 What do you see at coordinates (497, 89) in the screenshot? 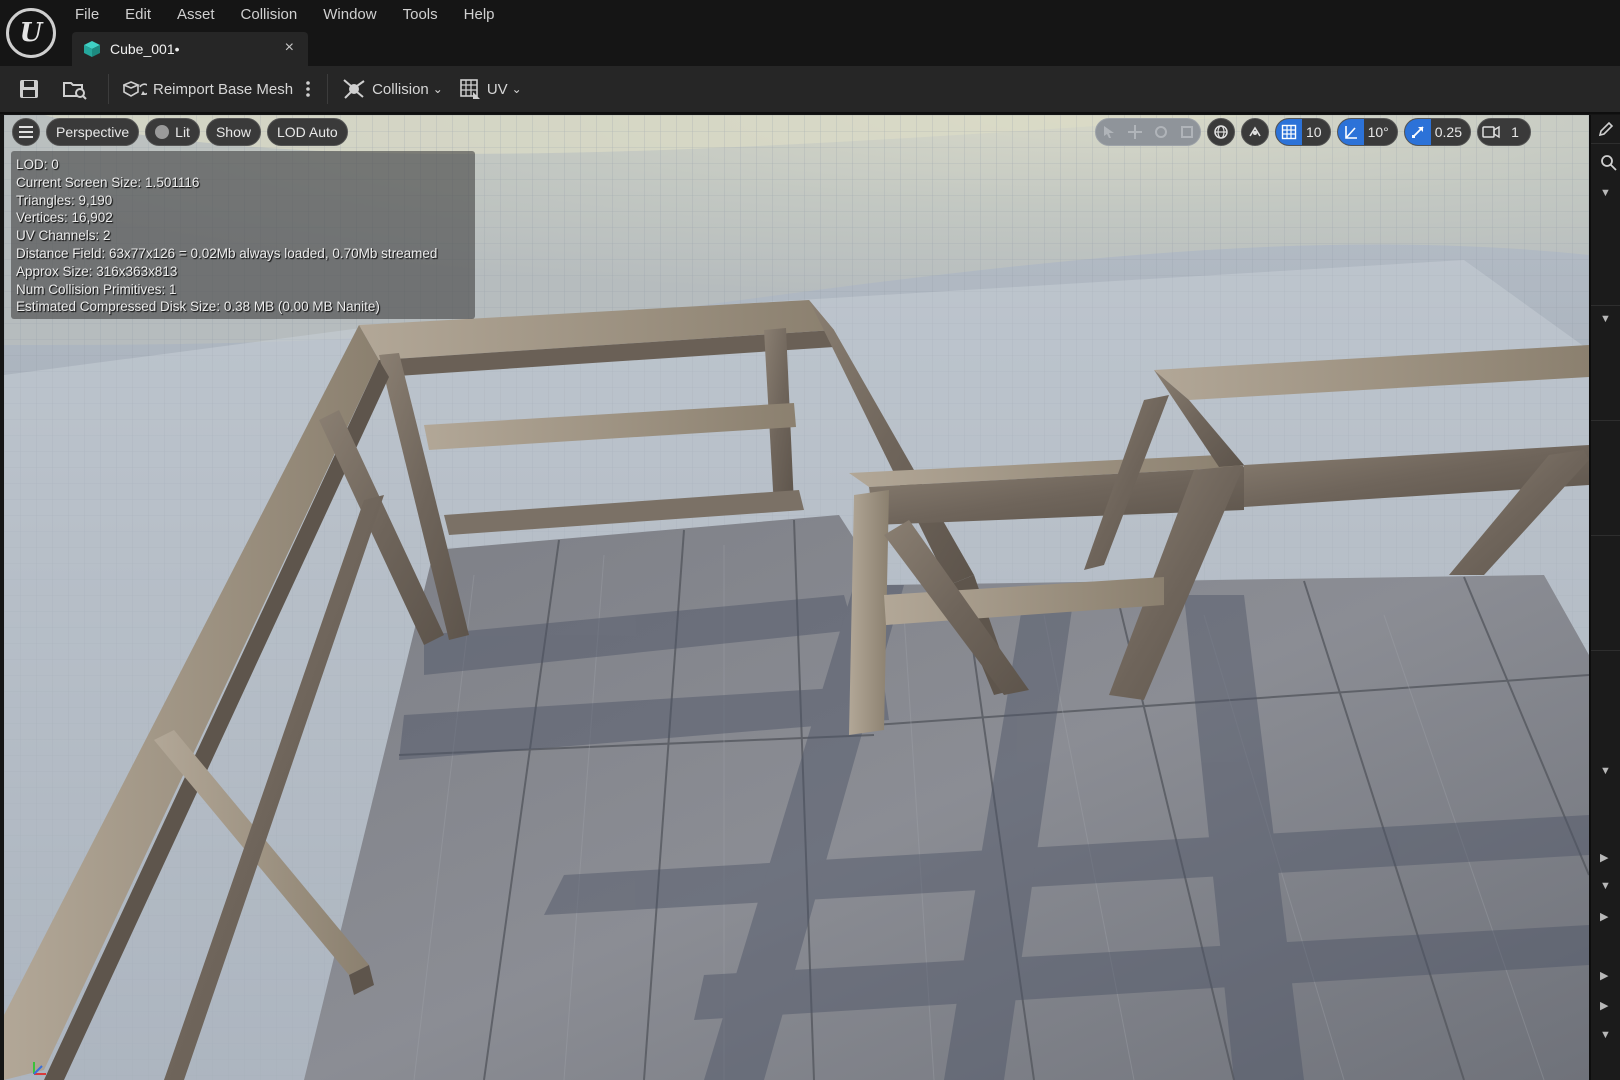
I see `uv-label: UV` at bounding box center [497, 89].